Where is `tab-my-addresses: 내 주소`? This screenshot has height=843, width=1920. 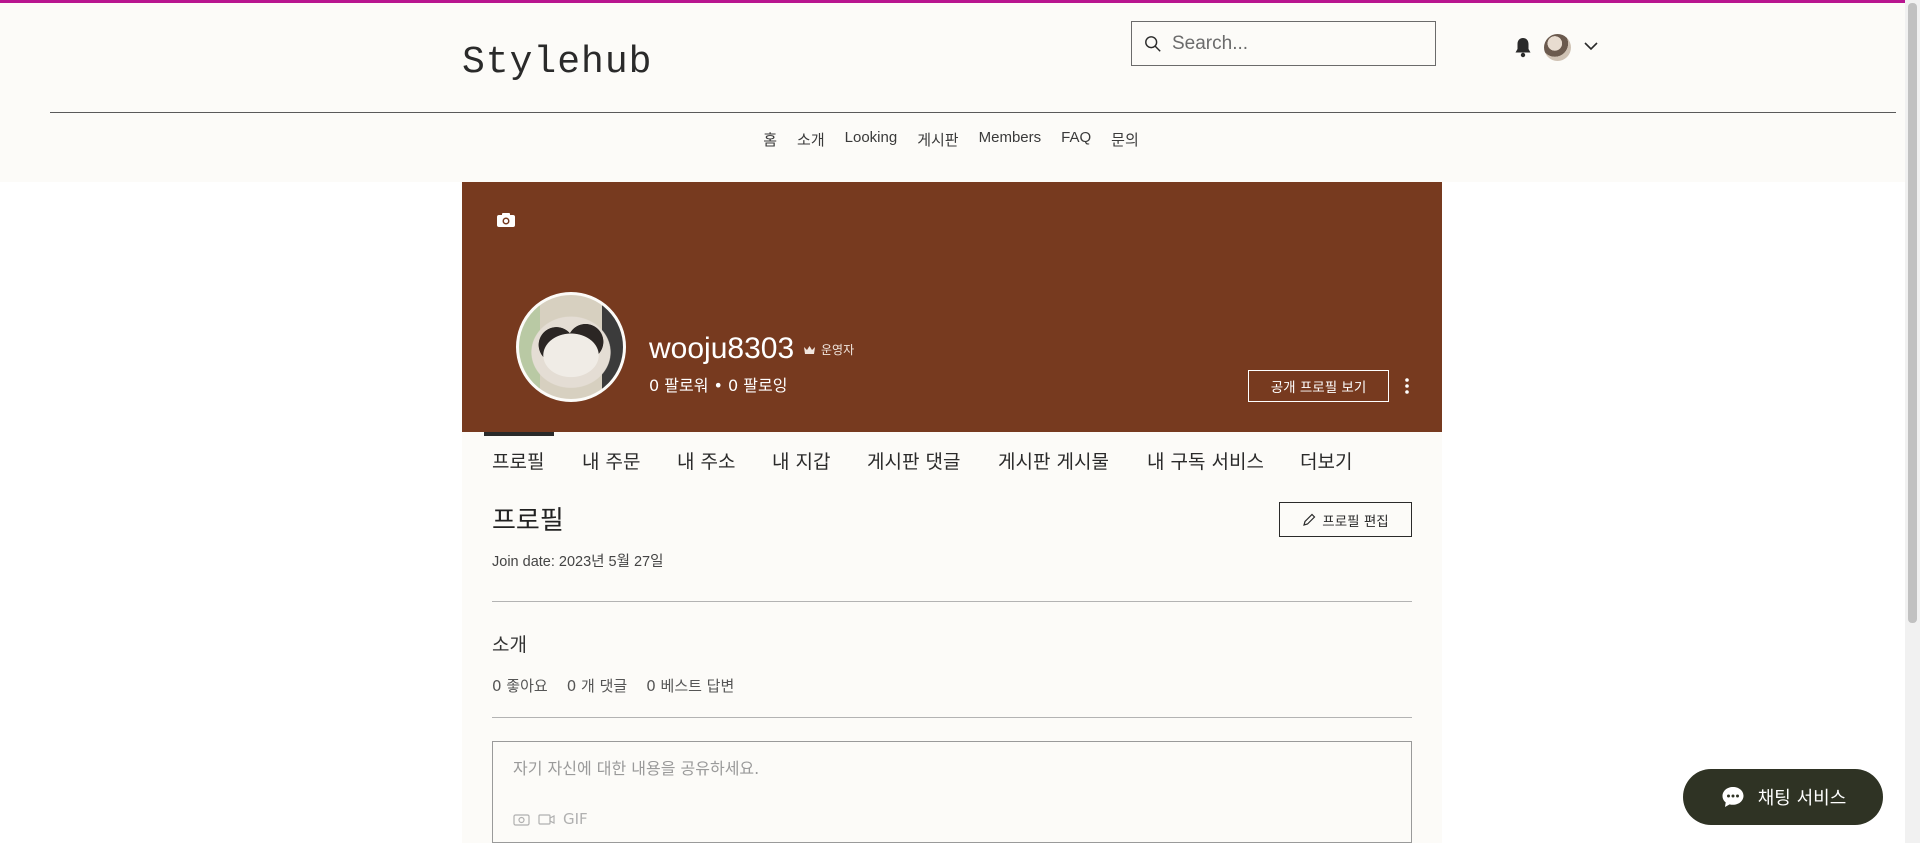 tab-my-addresses: 내 주소 is located at coordinates (706, 460).